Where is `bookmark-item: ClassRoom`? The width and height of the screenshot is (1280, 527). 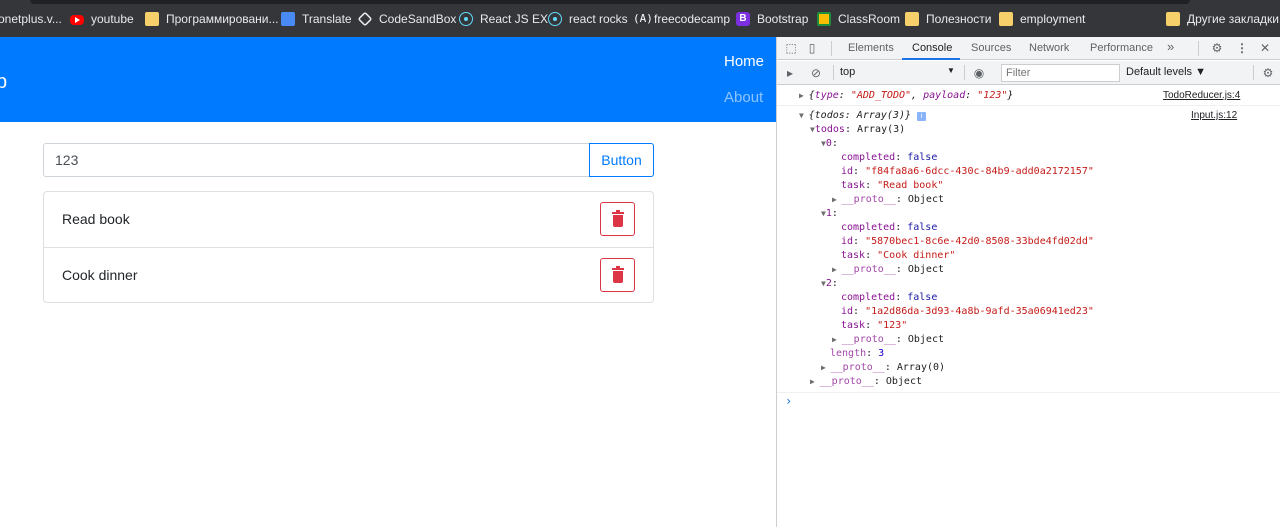
bookmark-item: ClassRoom is located at coordinates (858, 19).